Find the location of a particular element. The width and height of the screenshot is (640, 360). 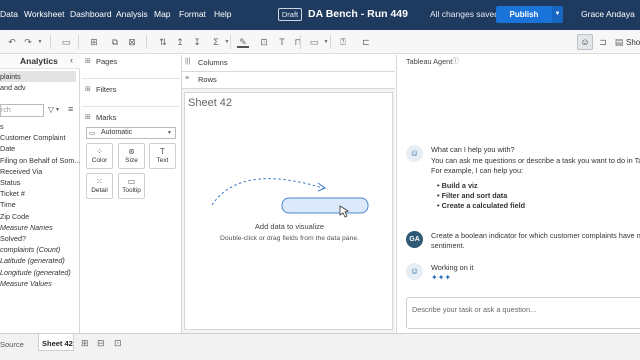

menu-dashboard: Dashboard is located at coordinates (91, 14).